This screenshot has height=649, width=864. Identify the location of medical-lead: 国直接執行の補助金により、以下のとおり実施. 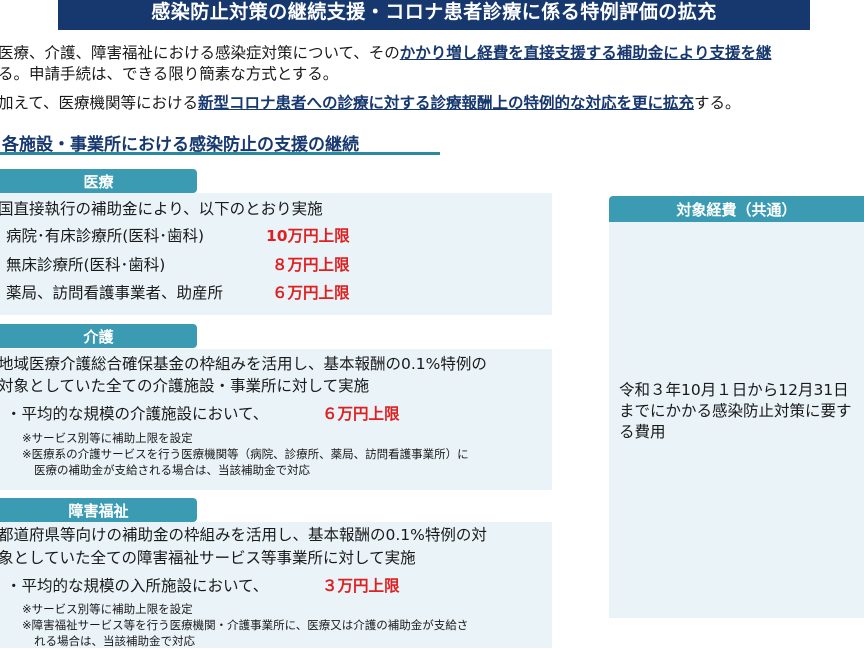
(161, 209).